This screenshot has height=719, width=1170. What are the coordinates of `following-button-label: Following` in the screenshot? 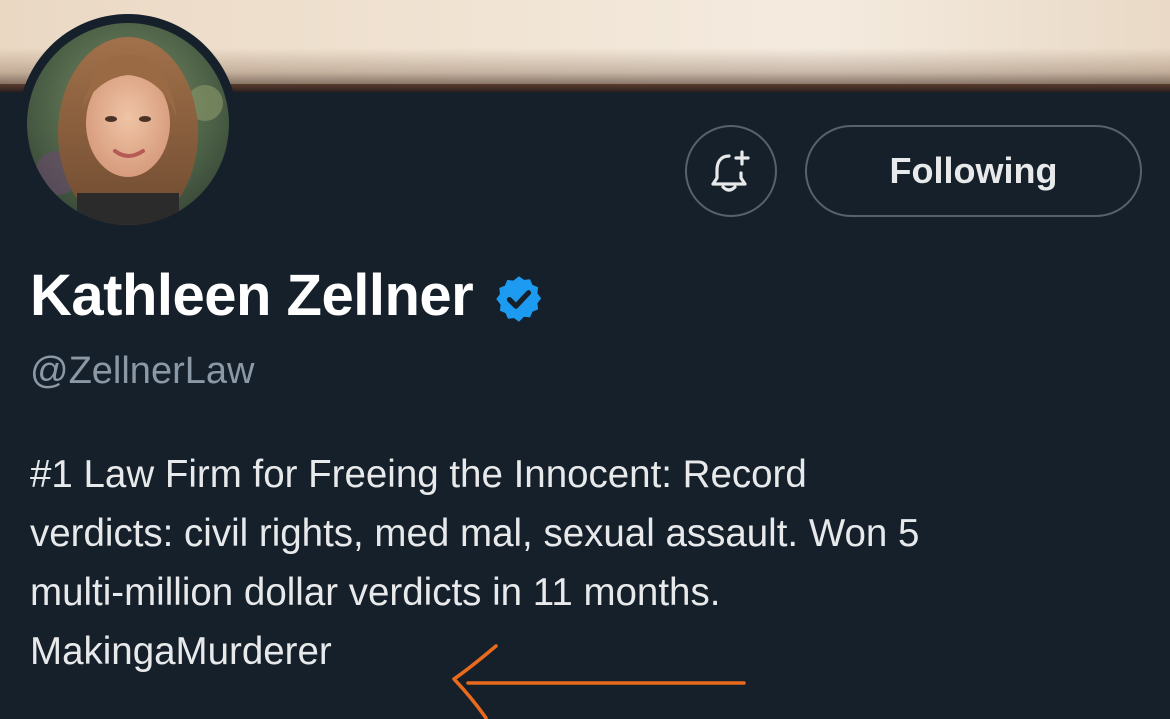 It's located at (973, 170).